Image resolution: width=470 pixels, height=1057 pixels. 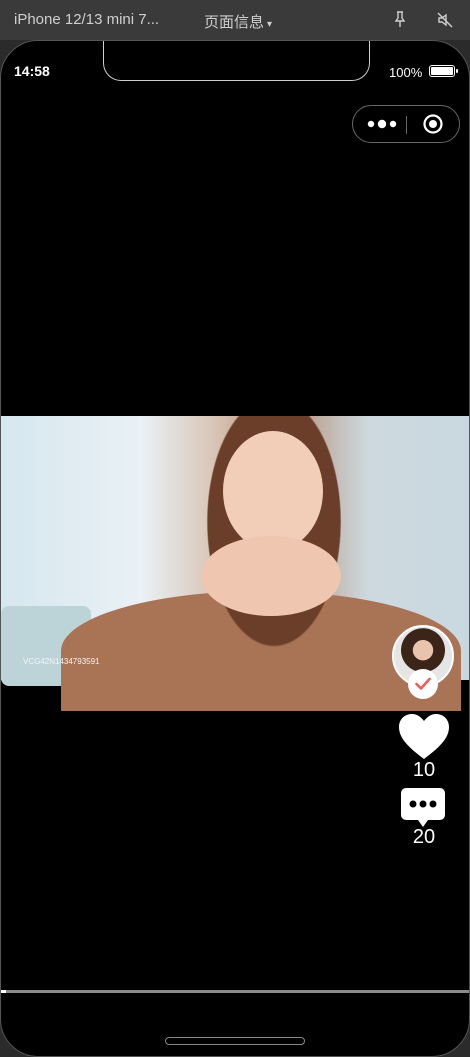 What do you see at coordinates (433, 124) in the screenshot?
I see `target-circle-icon` at bounding box center [433, 124].